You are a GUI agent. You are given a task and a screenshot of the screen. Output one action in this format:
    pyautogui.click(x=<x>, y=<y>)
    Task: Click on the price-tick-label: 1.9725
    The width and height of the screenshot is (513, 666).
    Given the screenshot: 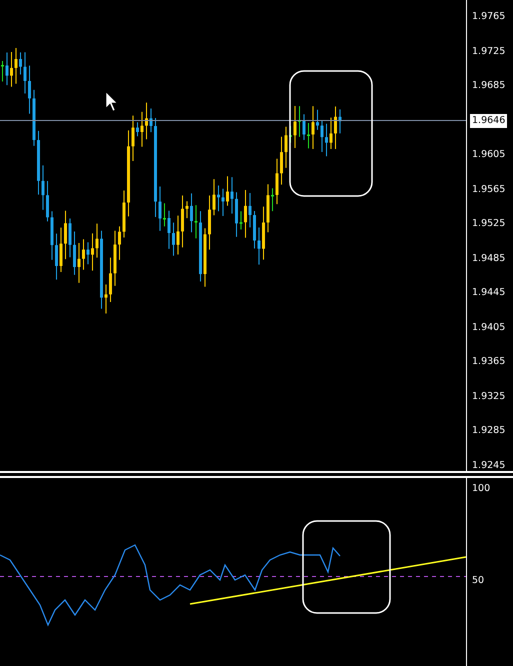 What is the action you would take?
    pyautogui.click(x=489, y=51)
    